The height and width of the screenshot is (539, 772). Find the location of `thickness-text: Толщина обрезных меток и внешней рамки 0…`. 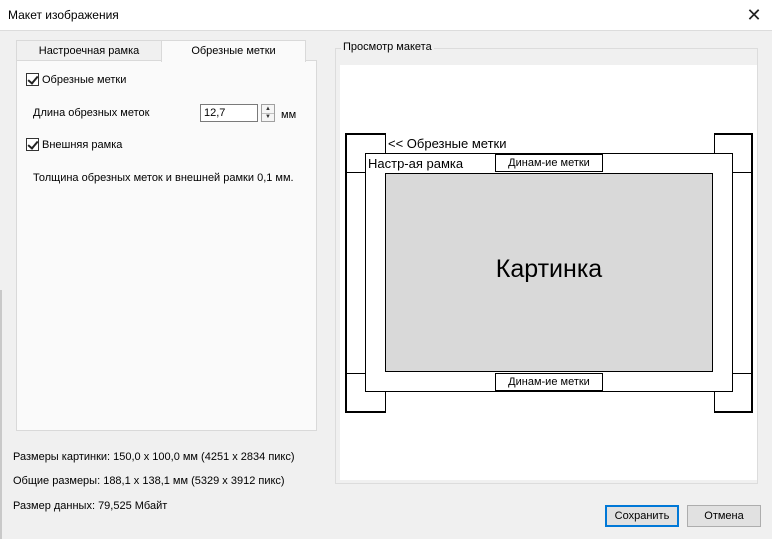

thickness-text: Толщина обрезных меток и внешней рамки 0… is located at coordinates (163, 178).